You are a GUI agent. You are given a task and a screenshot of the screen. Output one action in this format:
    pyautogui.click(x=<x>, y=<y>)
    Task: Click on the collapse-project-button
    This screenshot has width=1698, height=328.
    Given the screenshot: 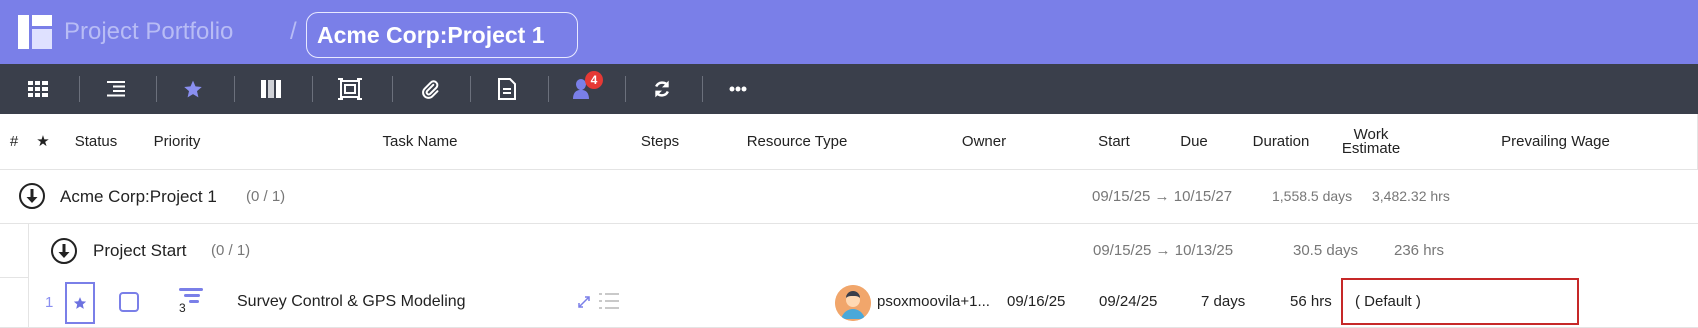 What is the action you would take?
    pyautogui.click(x=32, y=196)
    